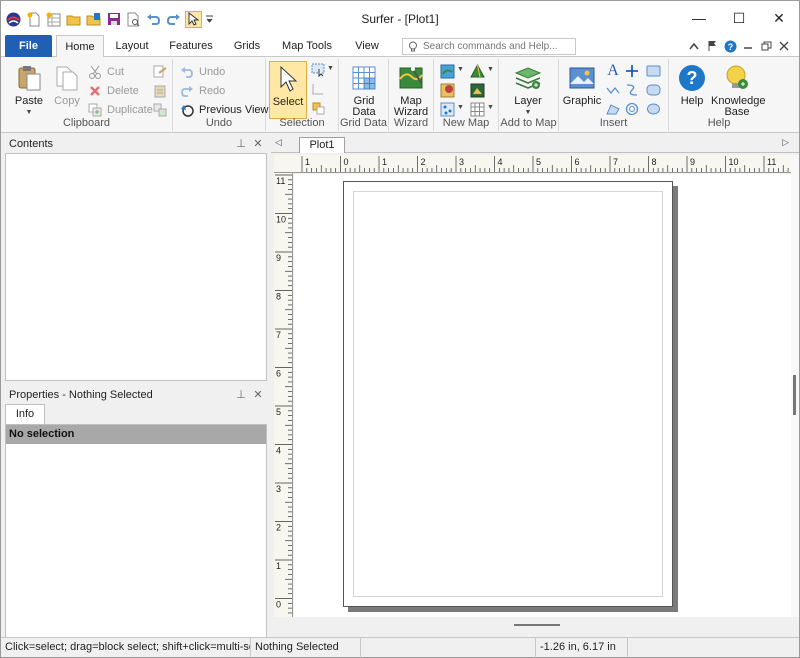  Describe the element at coordinates (234, 110) in the screenshot. I see `previous-view-label: Previous View` at that location.